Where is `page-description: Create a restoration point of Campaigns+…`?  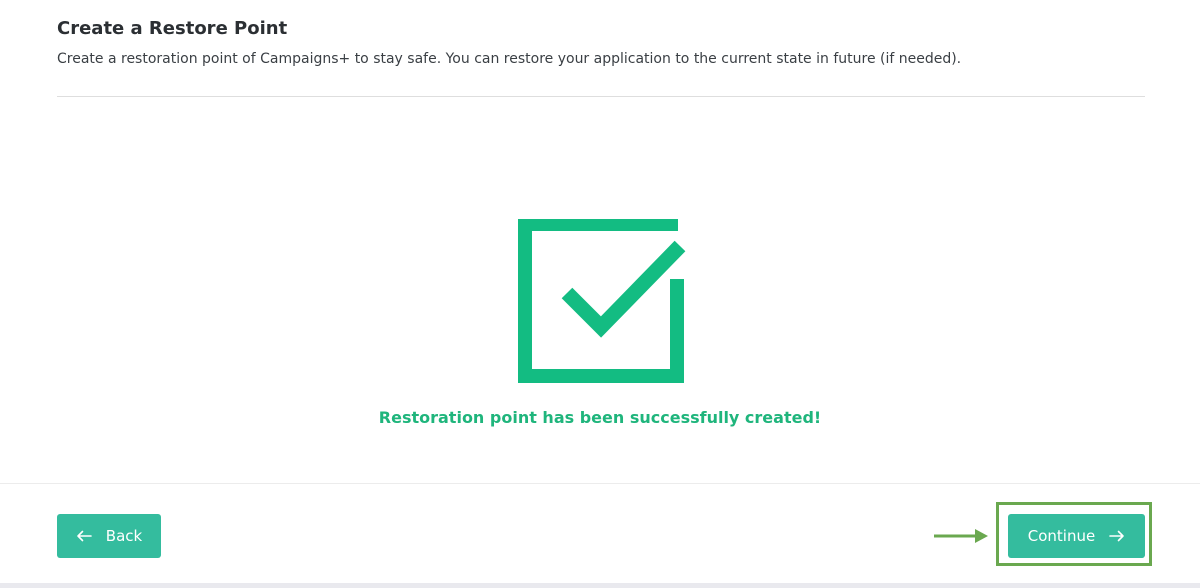 page-description: Create a restoration point of Campaigns+… is located at coordinates (509, 59).